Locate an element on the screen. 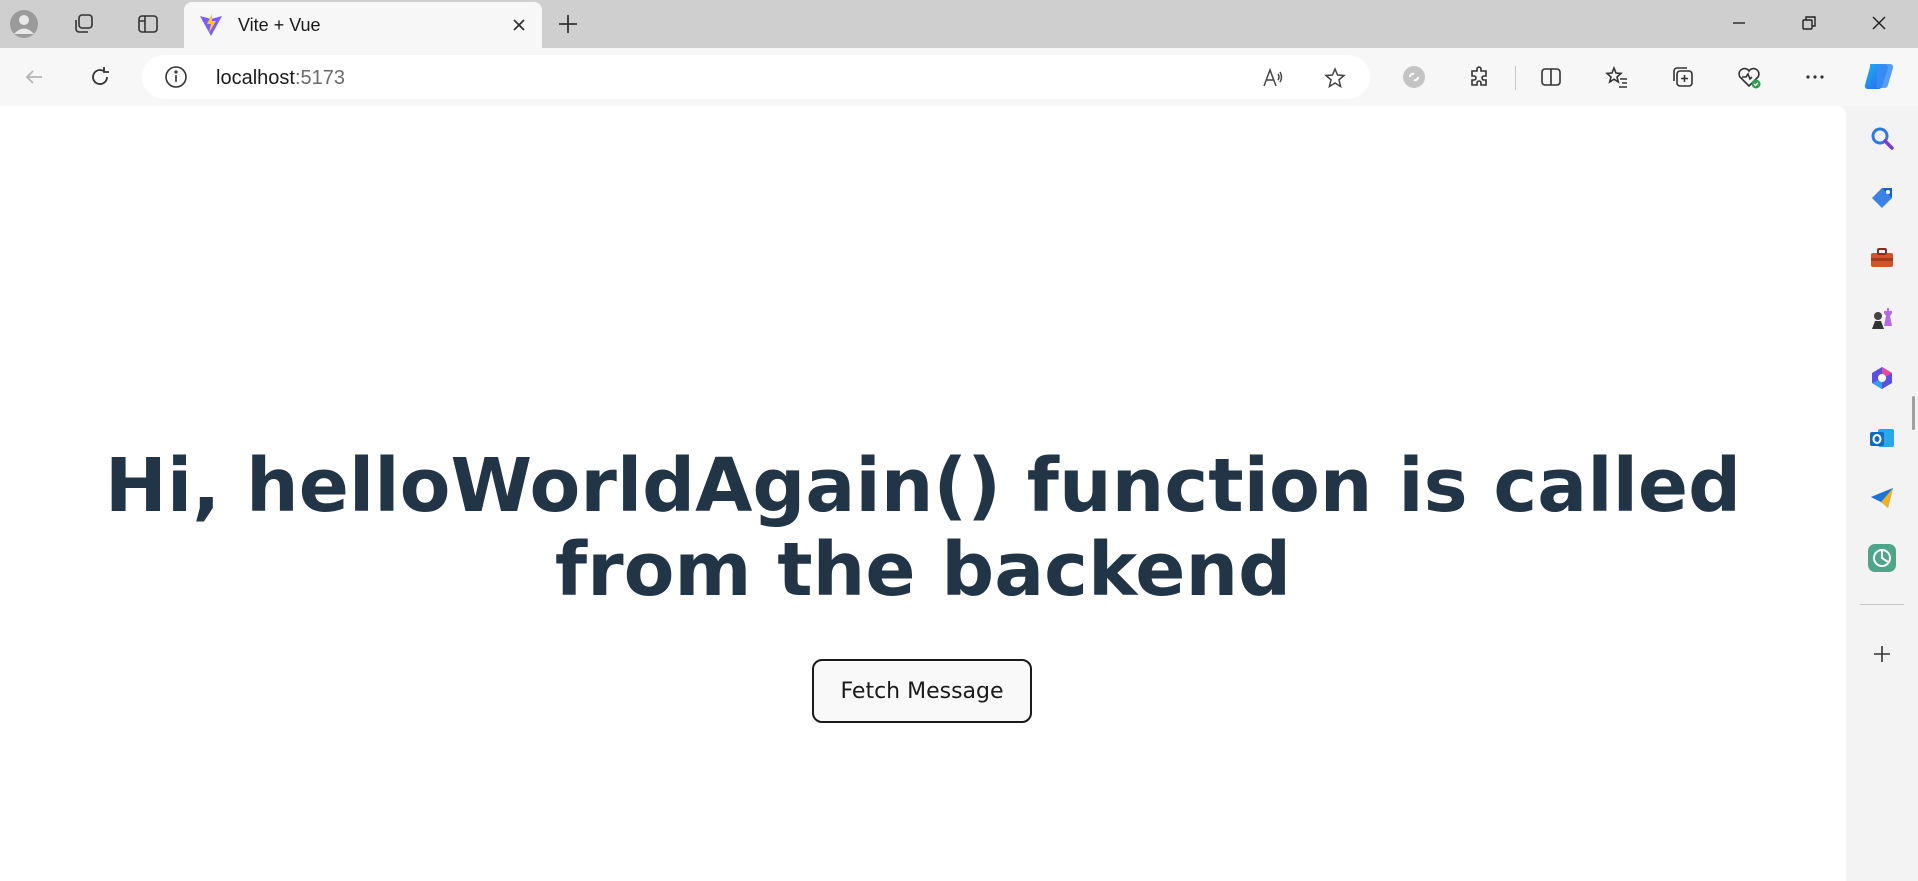  close-window-icon is located at coordinates (1879, 23).